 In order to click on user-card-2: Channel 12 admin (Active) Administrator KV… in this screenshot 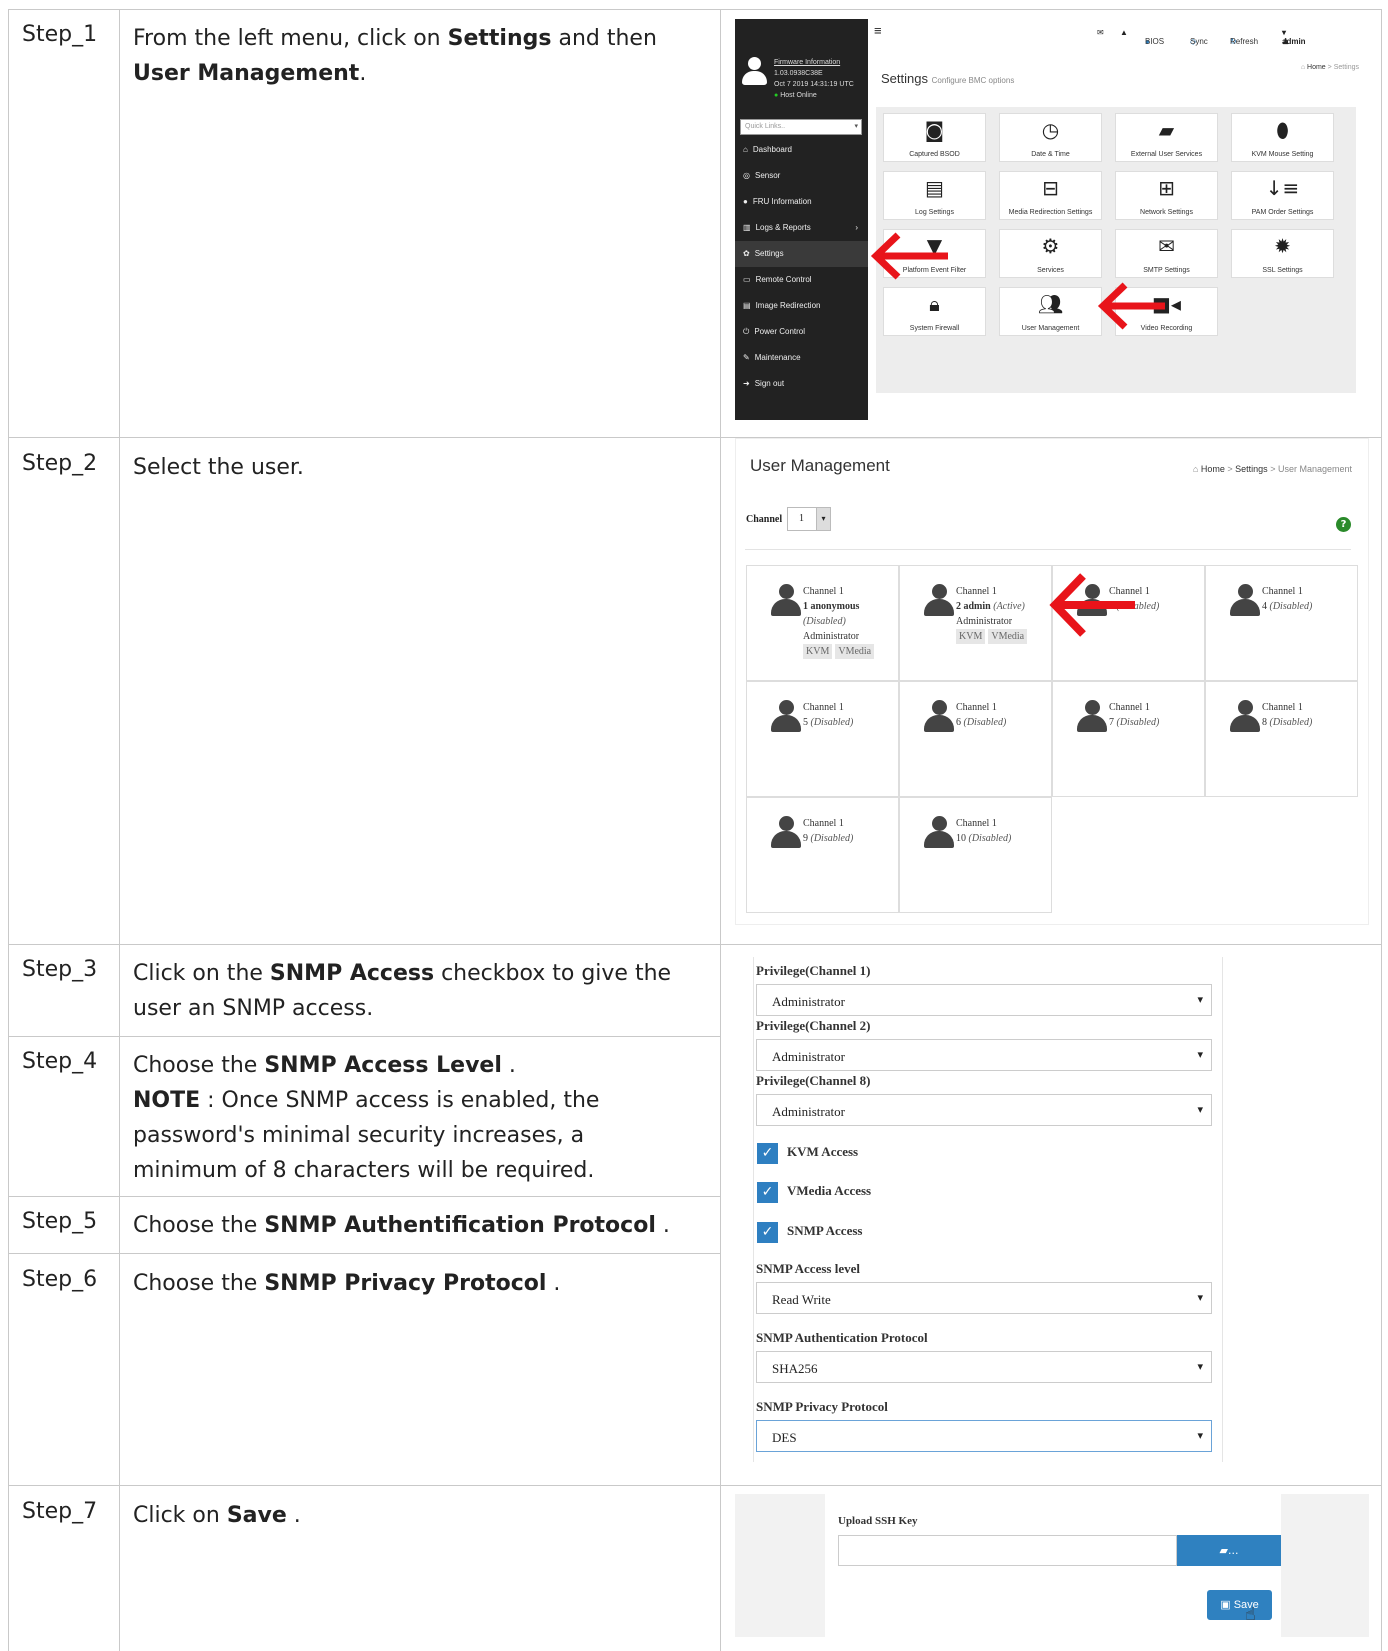, I will do `click(975, 623)`.